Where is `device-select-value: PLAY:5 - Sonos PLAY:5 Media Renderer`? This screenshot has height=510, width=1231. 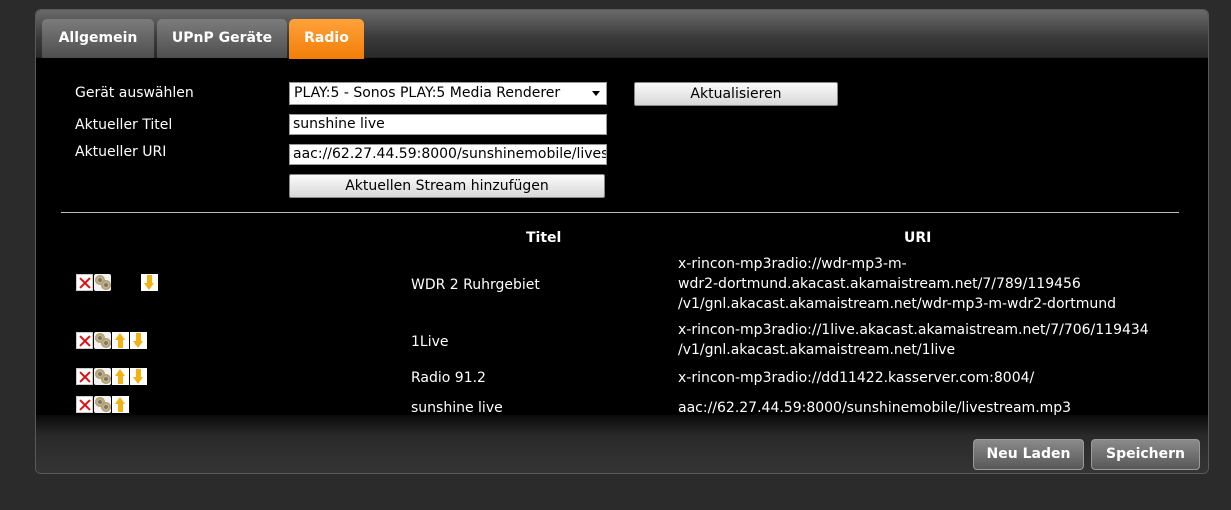 device-select-value: PLAY:5 - Sonos PLAY:5 Media Renderer is located at coordinates (427, 93).